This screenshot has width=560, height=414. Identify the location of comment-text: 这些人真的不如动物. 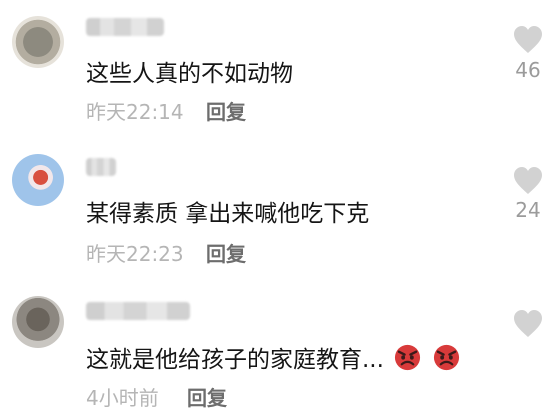
(189, 74).